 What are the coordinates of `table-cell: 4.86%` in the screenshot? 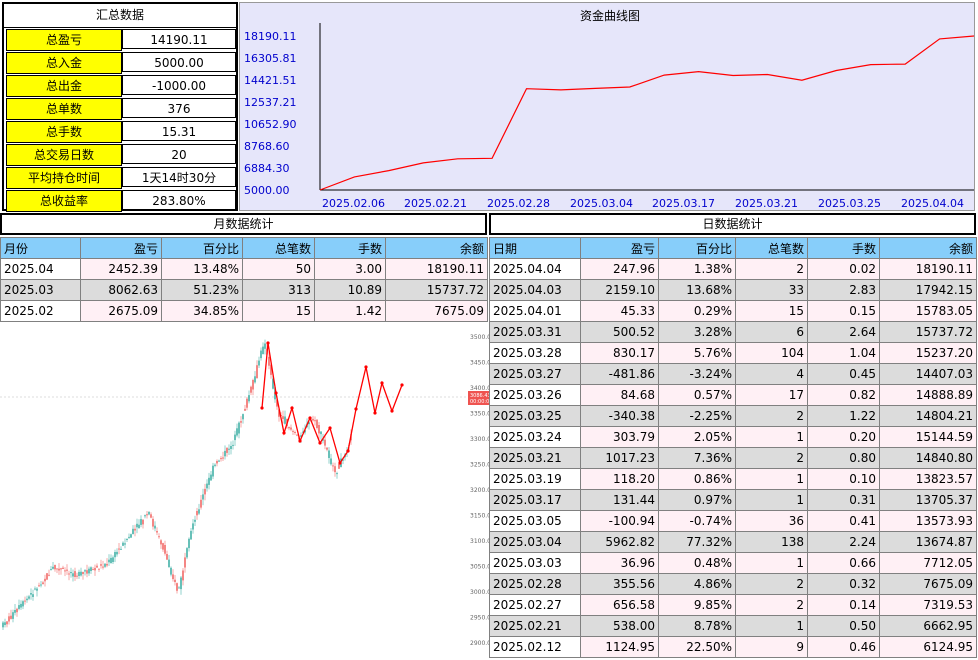 It's located at (697, 584).